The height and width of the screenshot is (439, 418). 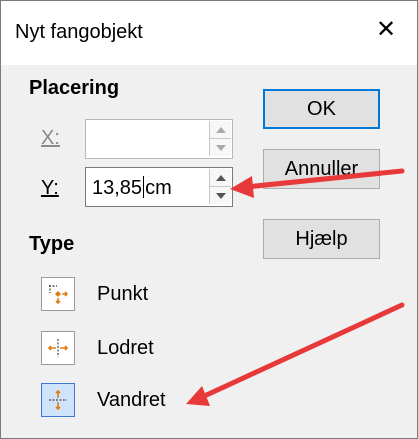 I want to click on snap-point-icon, so click(x=59, y=295).